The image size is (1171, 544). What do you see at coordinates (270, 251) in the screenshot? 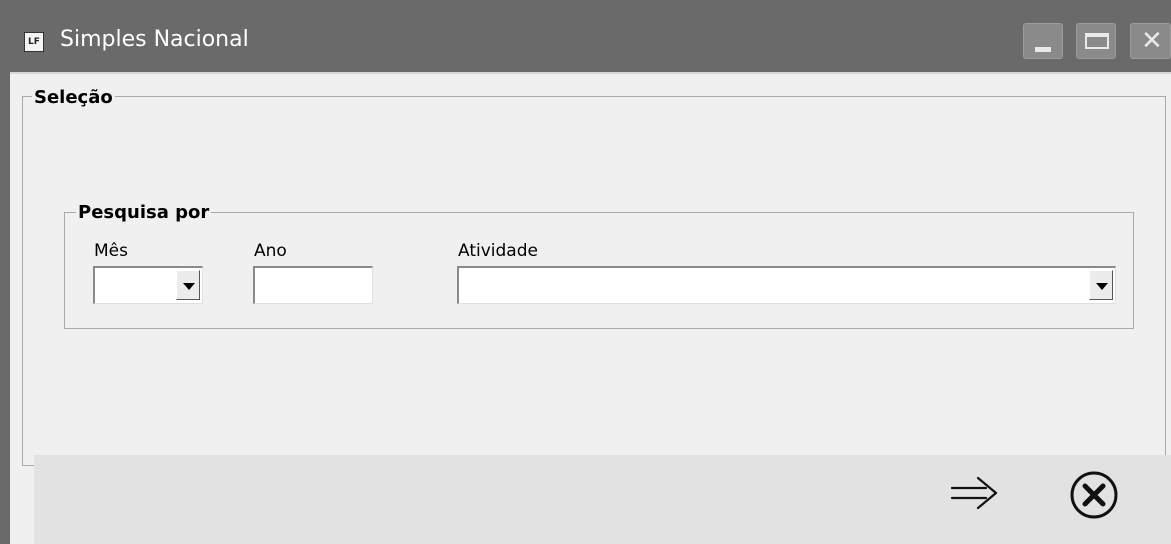
I see `ano-label: Ano` at bounding box center [270, 251].